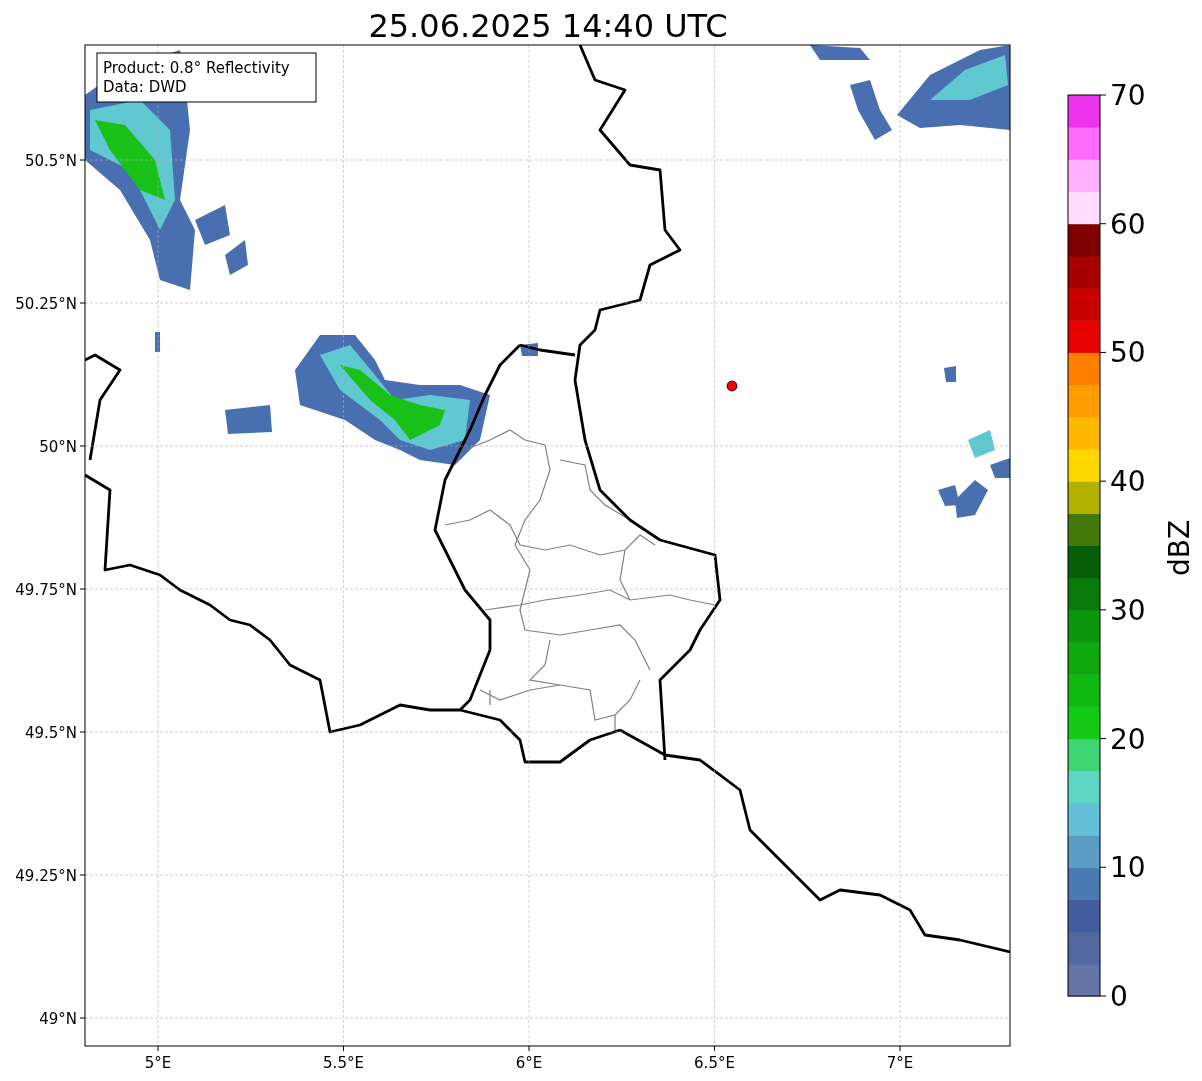  Describe the element at coordinates (343, 1063) in the screenshot. I see `axis-tick-label: 5.5°E` at that location.